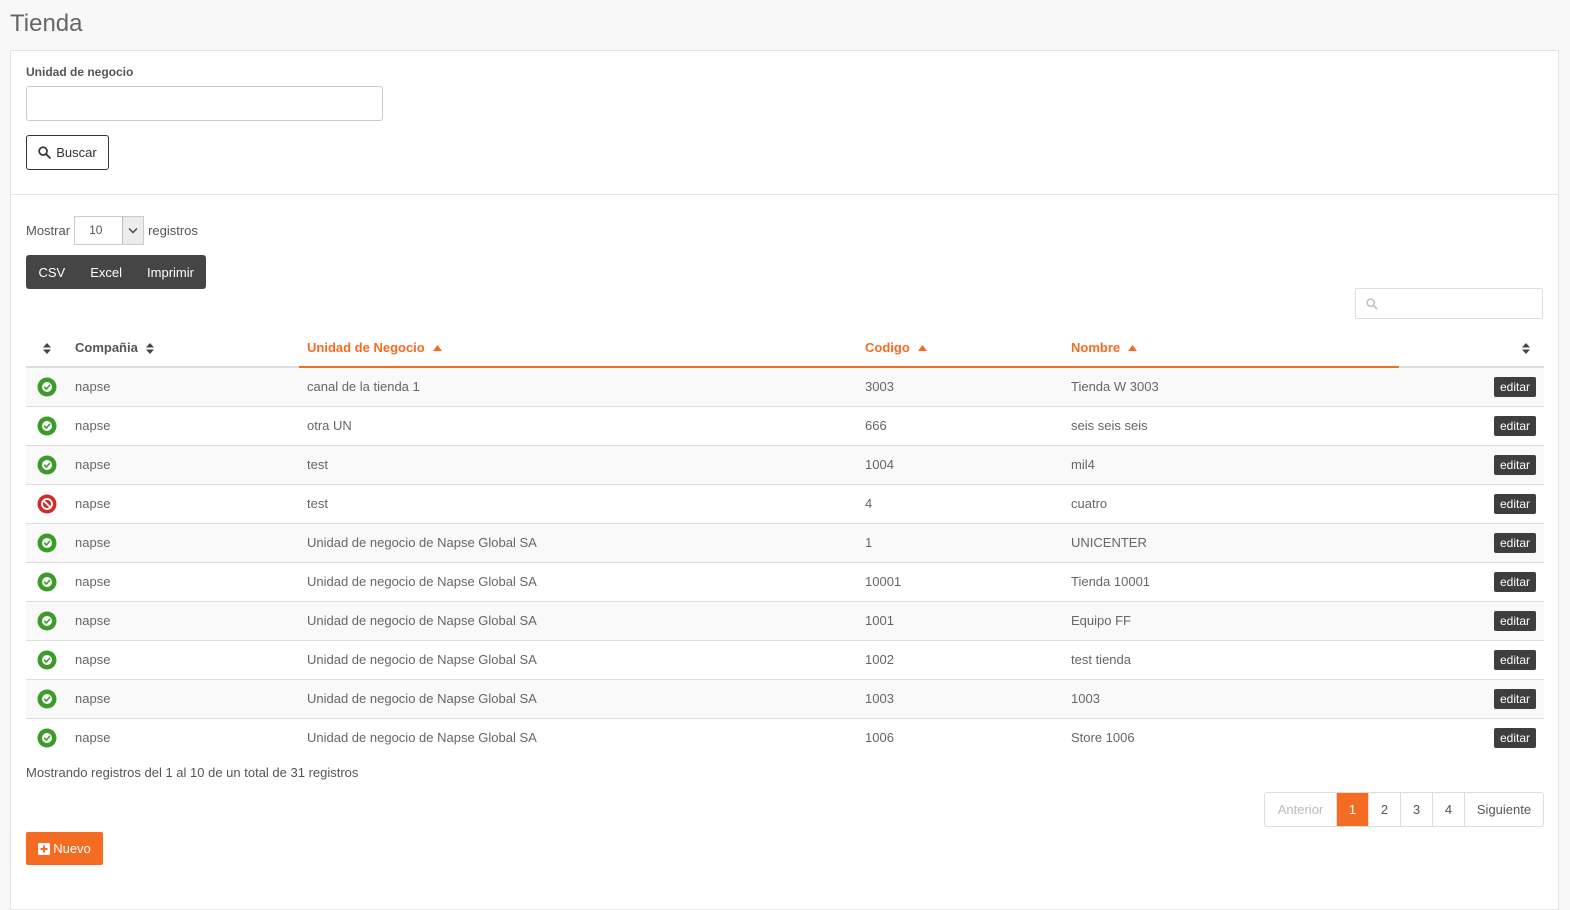 This screenshot has width=1570, height=910. Describe the element at coordinates (46, 348) in the screenshot. I see `status-column-header` at that location.